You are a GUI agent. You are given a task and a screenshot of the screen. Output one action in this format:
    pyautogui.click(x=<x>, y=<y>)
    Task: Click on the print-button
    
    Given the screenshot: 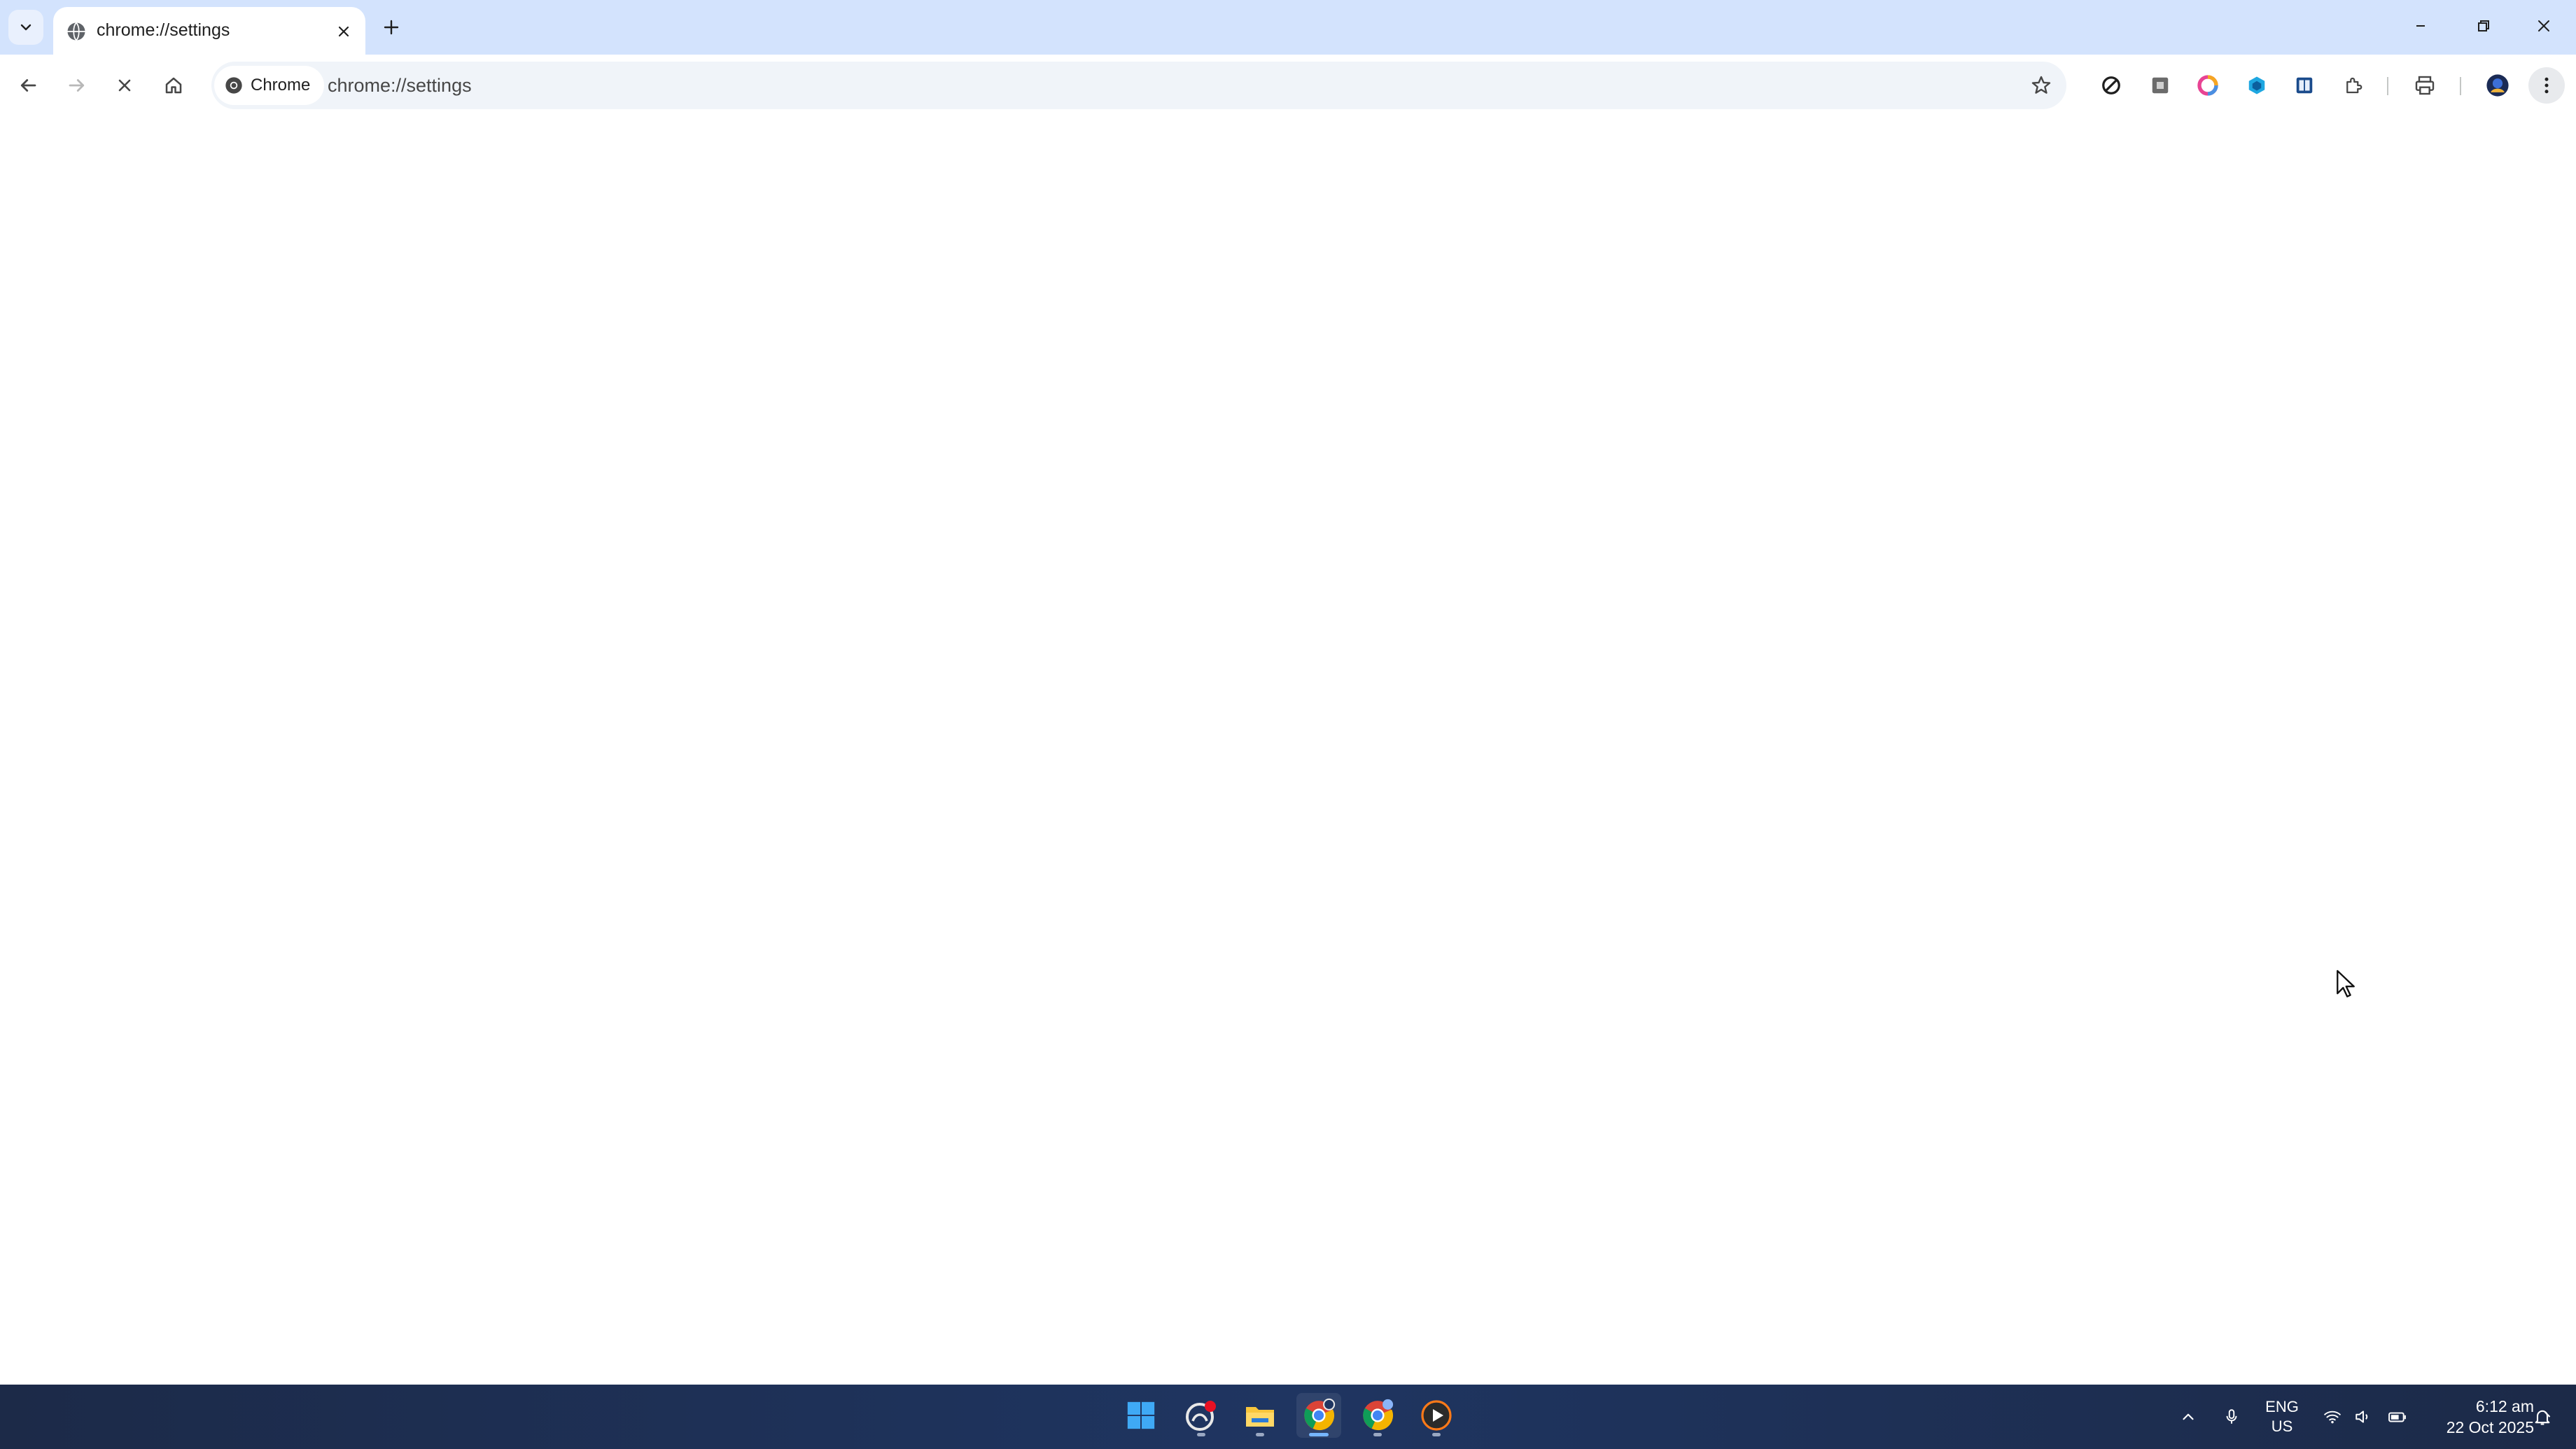 What is the action you would take?
    pyautogui.click(x=2425, y=85)
    